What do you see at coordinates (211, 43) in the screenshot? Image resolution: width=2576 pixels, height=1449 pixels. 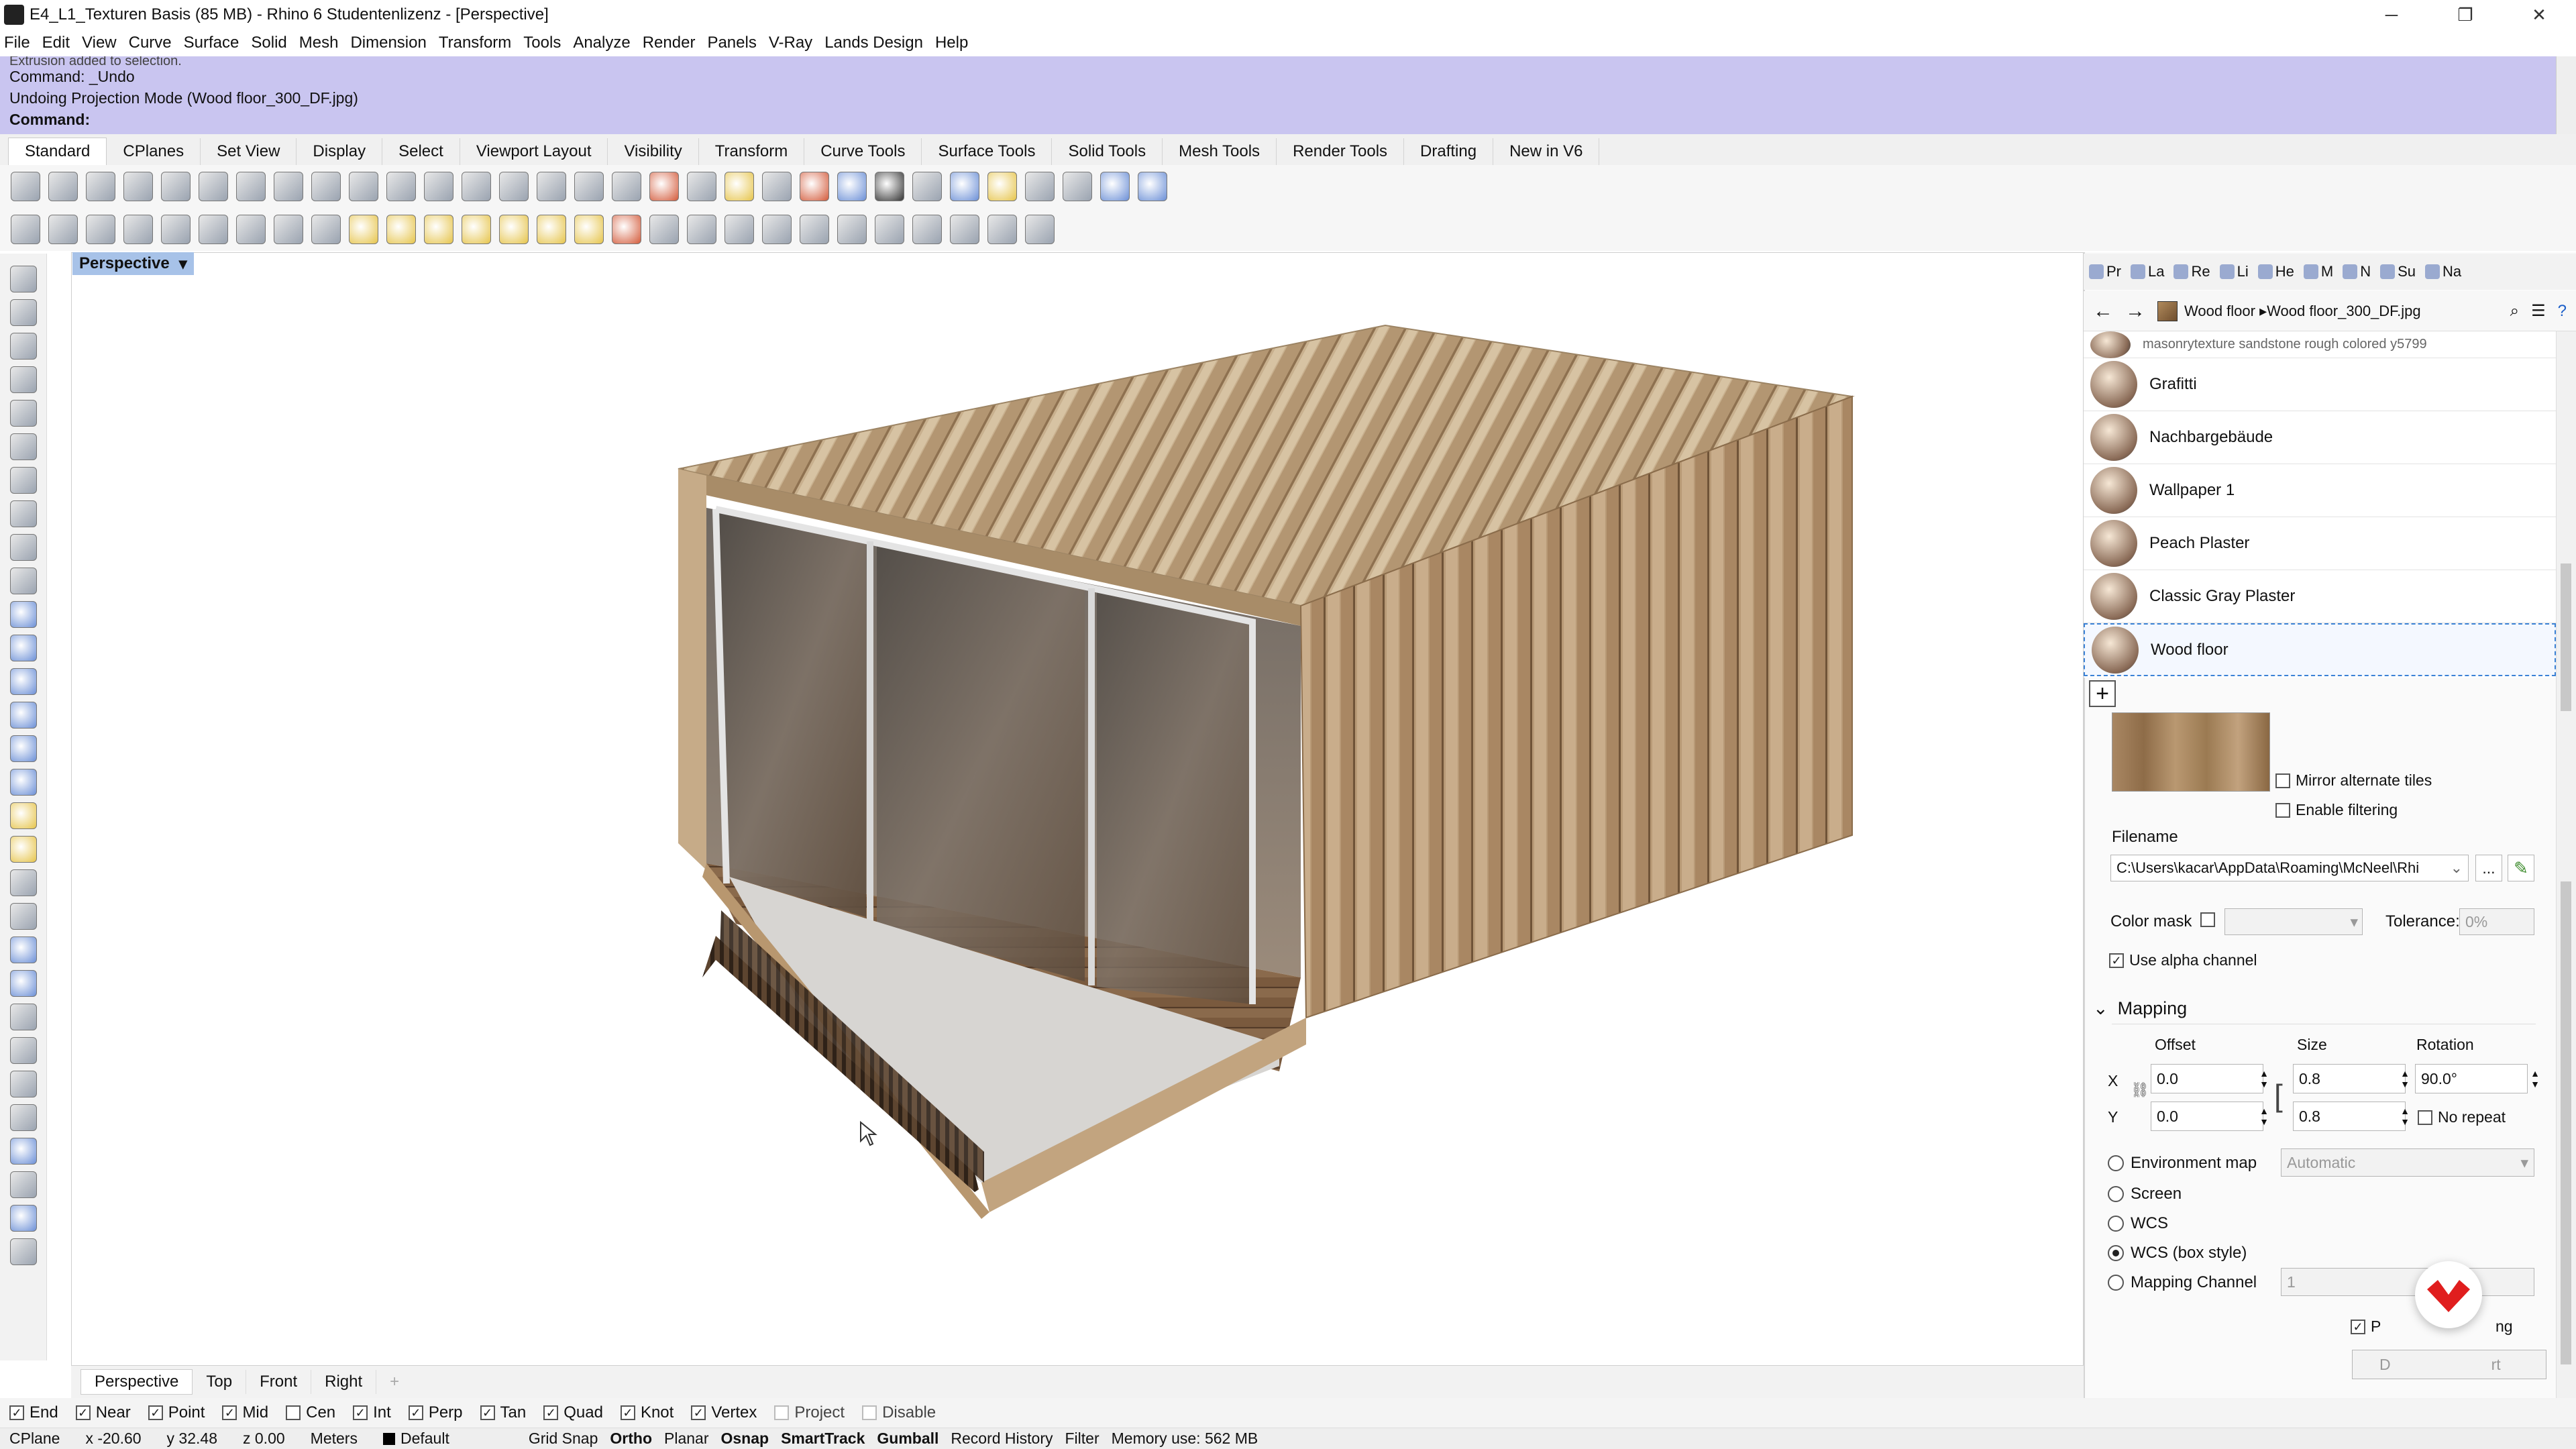 I see `menu-surface: Surface` at bounding box center [211, 43].